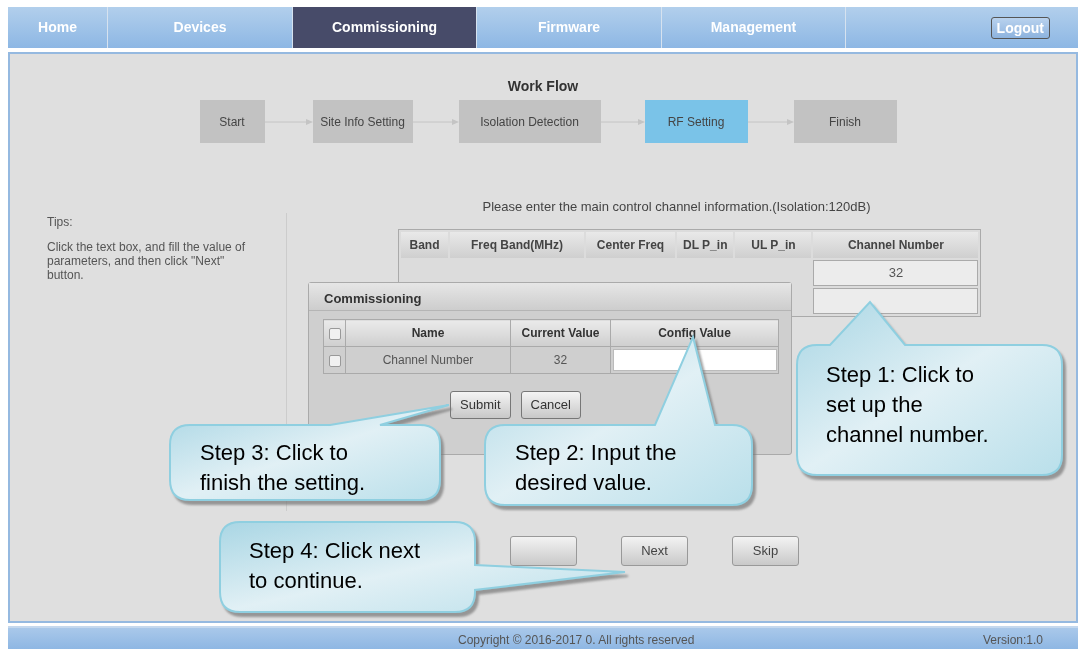  What do you see at coordinates (550, 297) in the screenshot?
I see `dialog-title: Commissioning` at bounding box center [550, 297].